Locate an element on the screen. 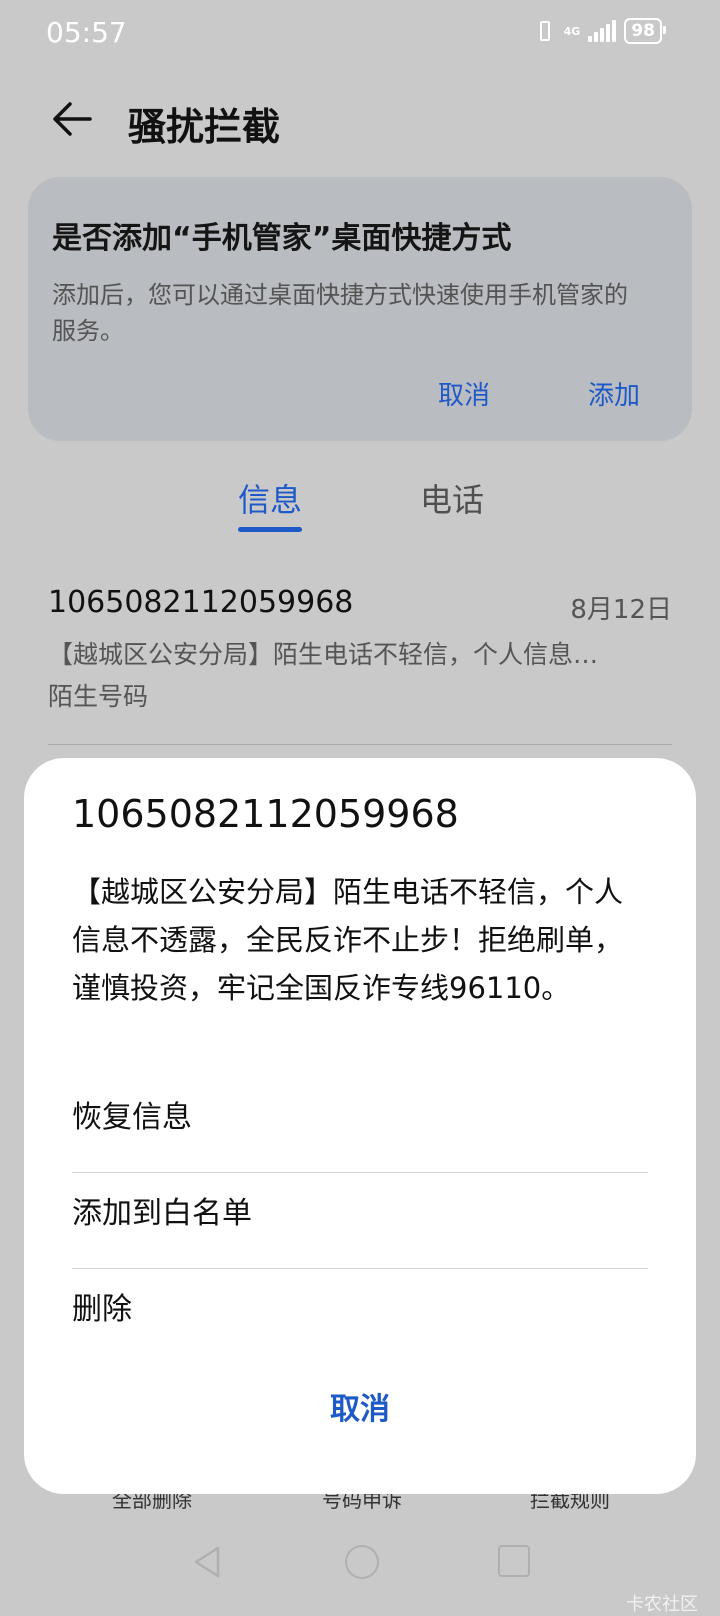 The image size is (720, 1616). restore-message-option: 恢复信息 is located at coordinates (360, 1118).